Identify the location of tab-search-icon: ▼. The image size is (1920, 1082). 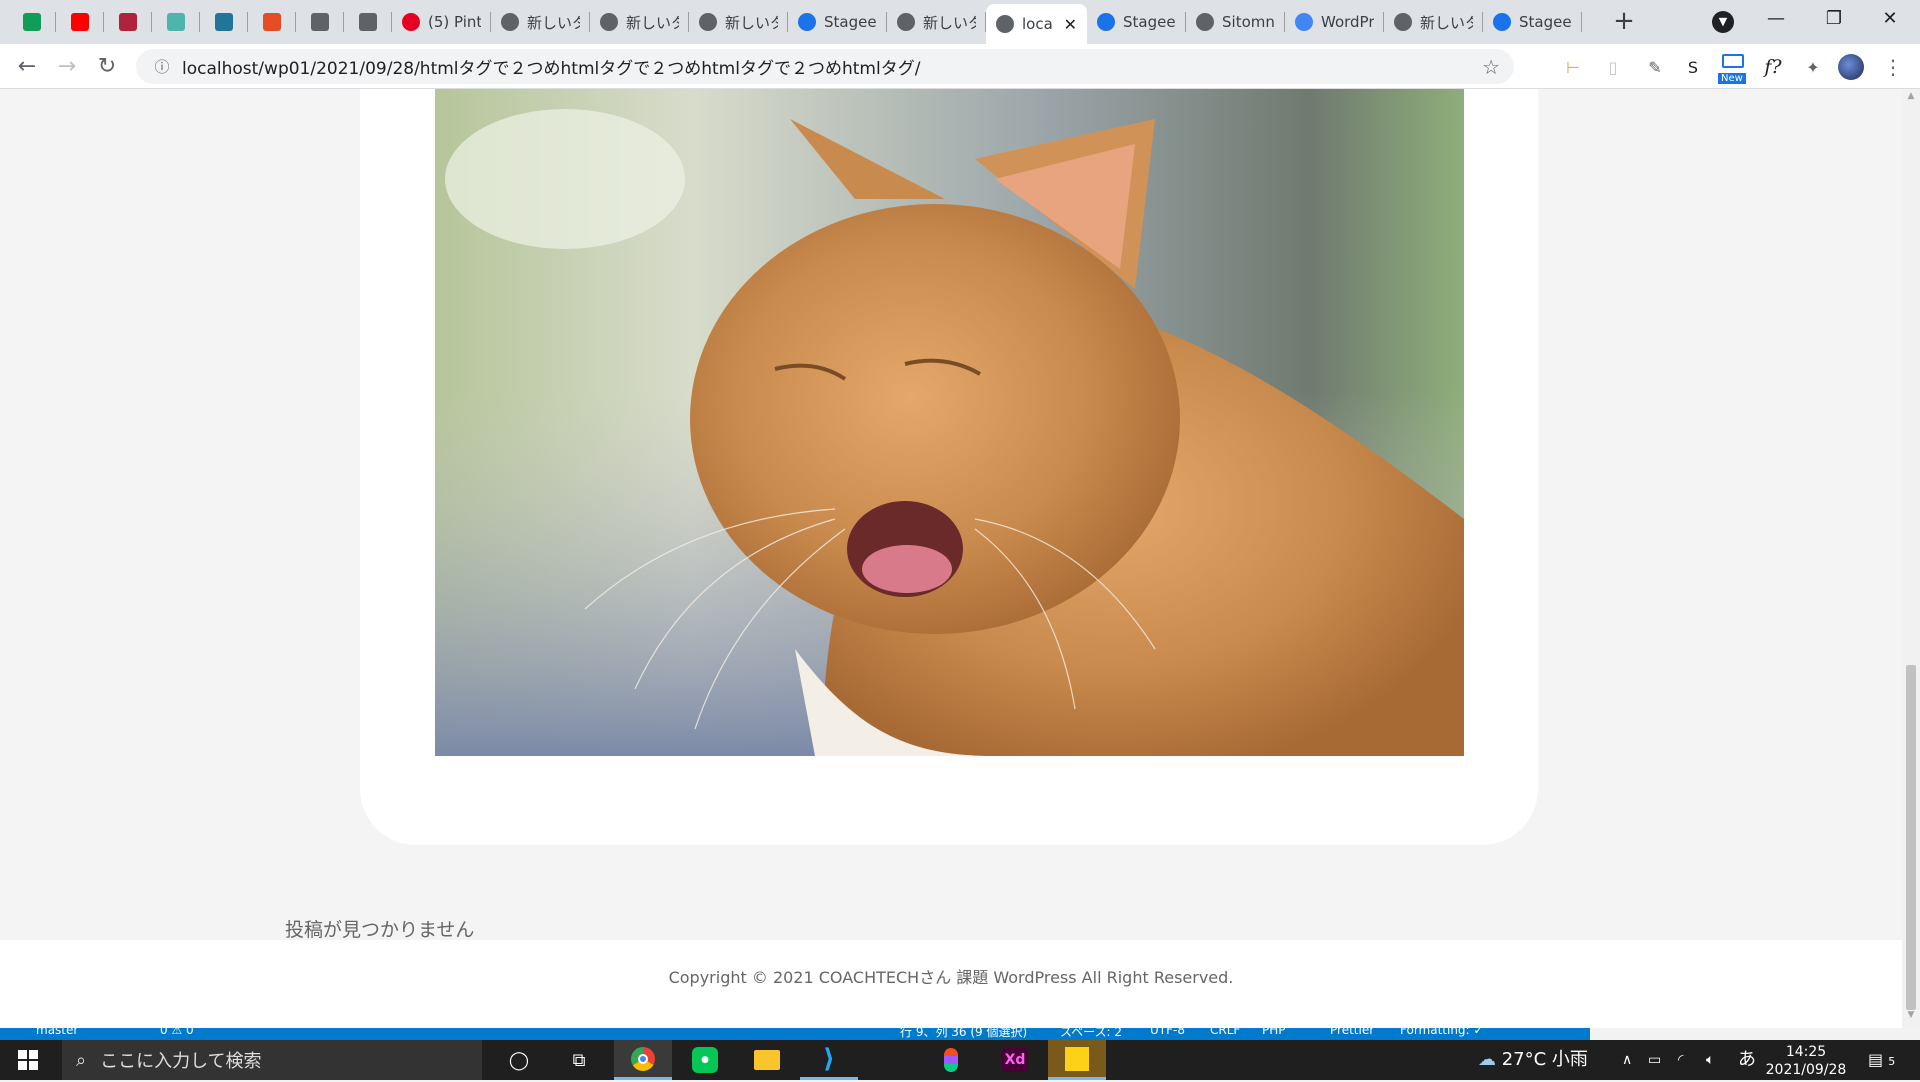
(1723, 22).